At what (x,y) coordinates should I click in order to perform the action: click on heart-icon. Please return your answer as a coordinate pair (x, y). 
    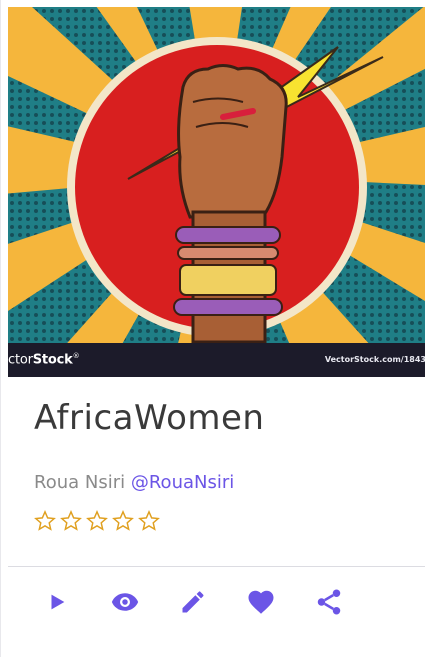
    Looking at the image, I should click on (261, 602).